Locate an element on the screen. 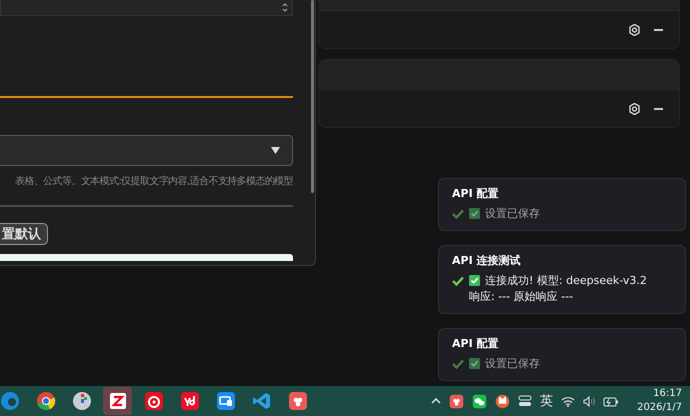 Image resolution: width=690 pixels, height=416 pixels. toggle-switches-icon is located at coordinates (525, 401).